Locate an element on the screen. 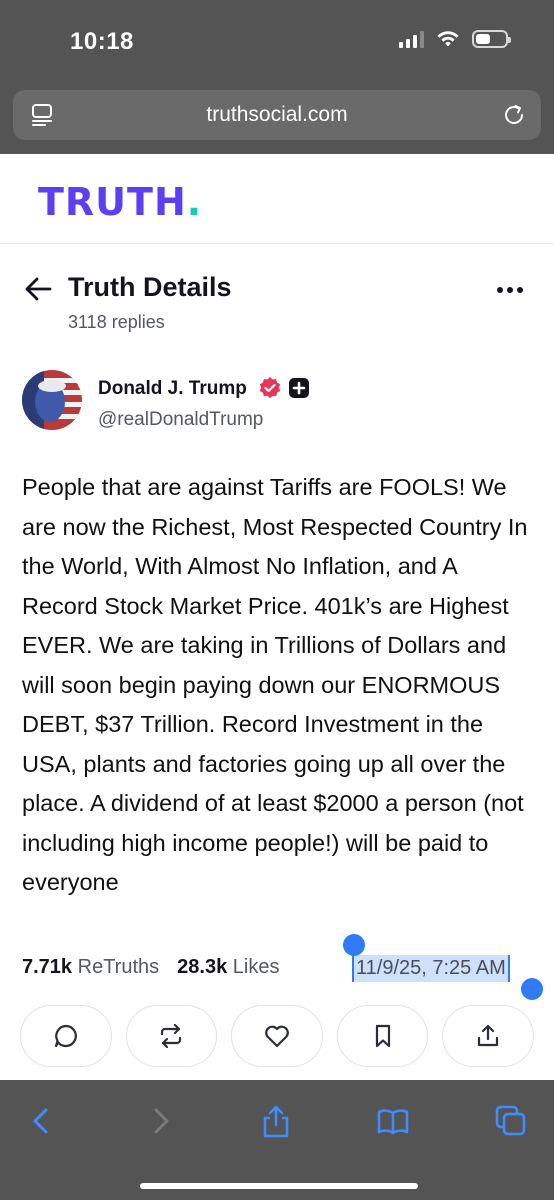 The image size is (554, 1200). back-arrow-icon is located at coordinates (38, 289).